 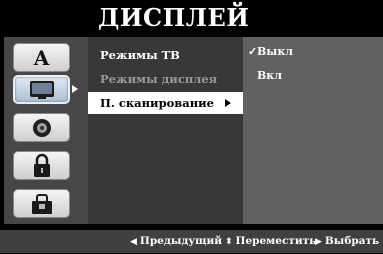 I want to click on lock-icon, so click(x=41, y=165).